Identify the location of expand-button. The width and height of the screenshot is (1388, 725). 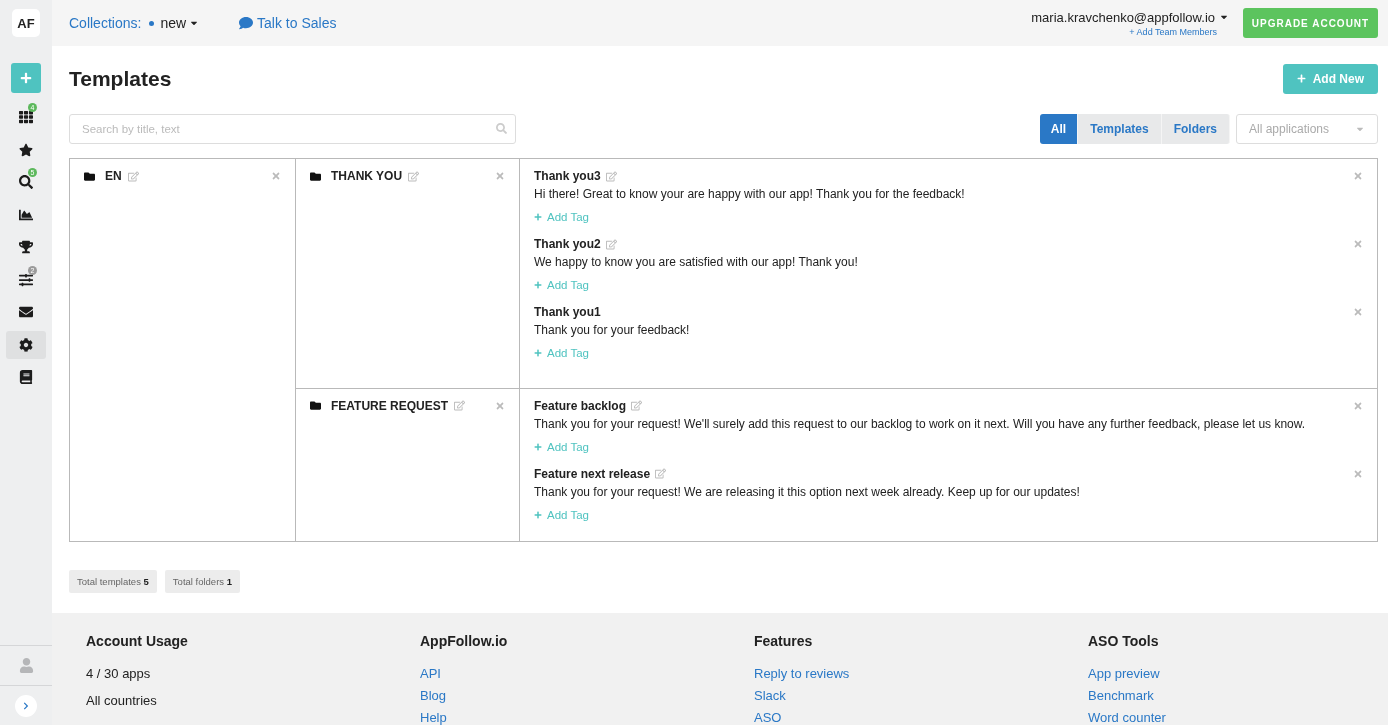
(26, 705).